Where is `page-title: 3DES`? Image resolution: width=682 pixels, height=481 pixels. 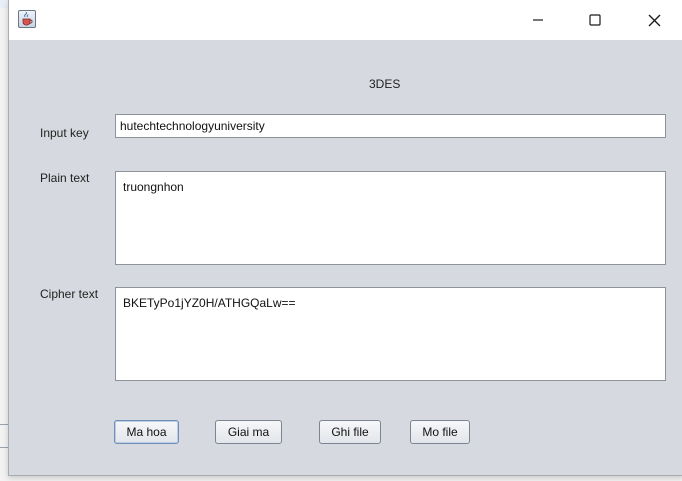 page-title: 3DES is located at coordinates (385, 84).